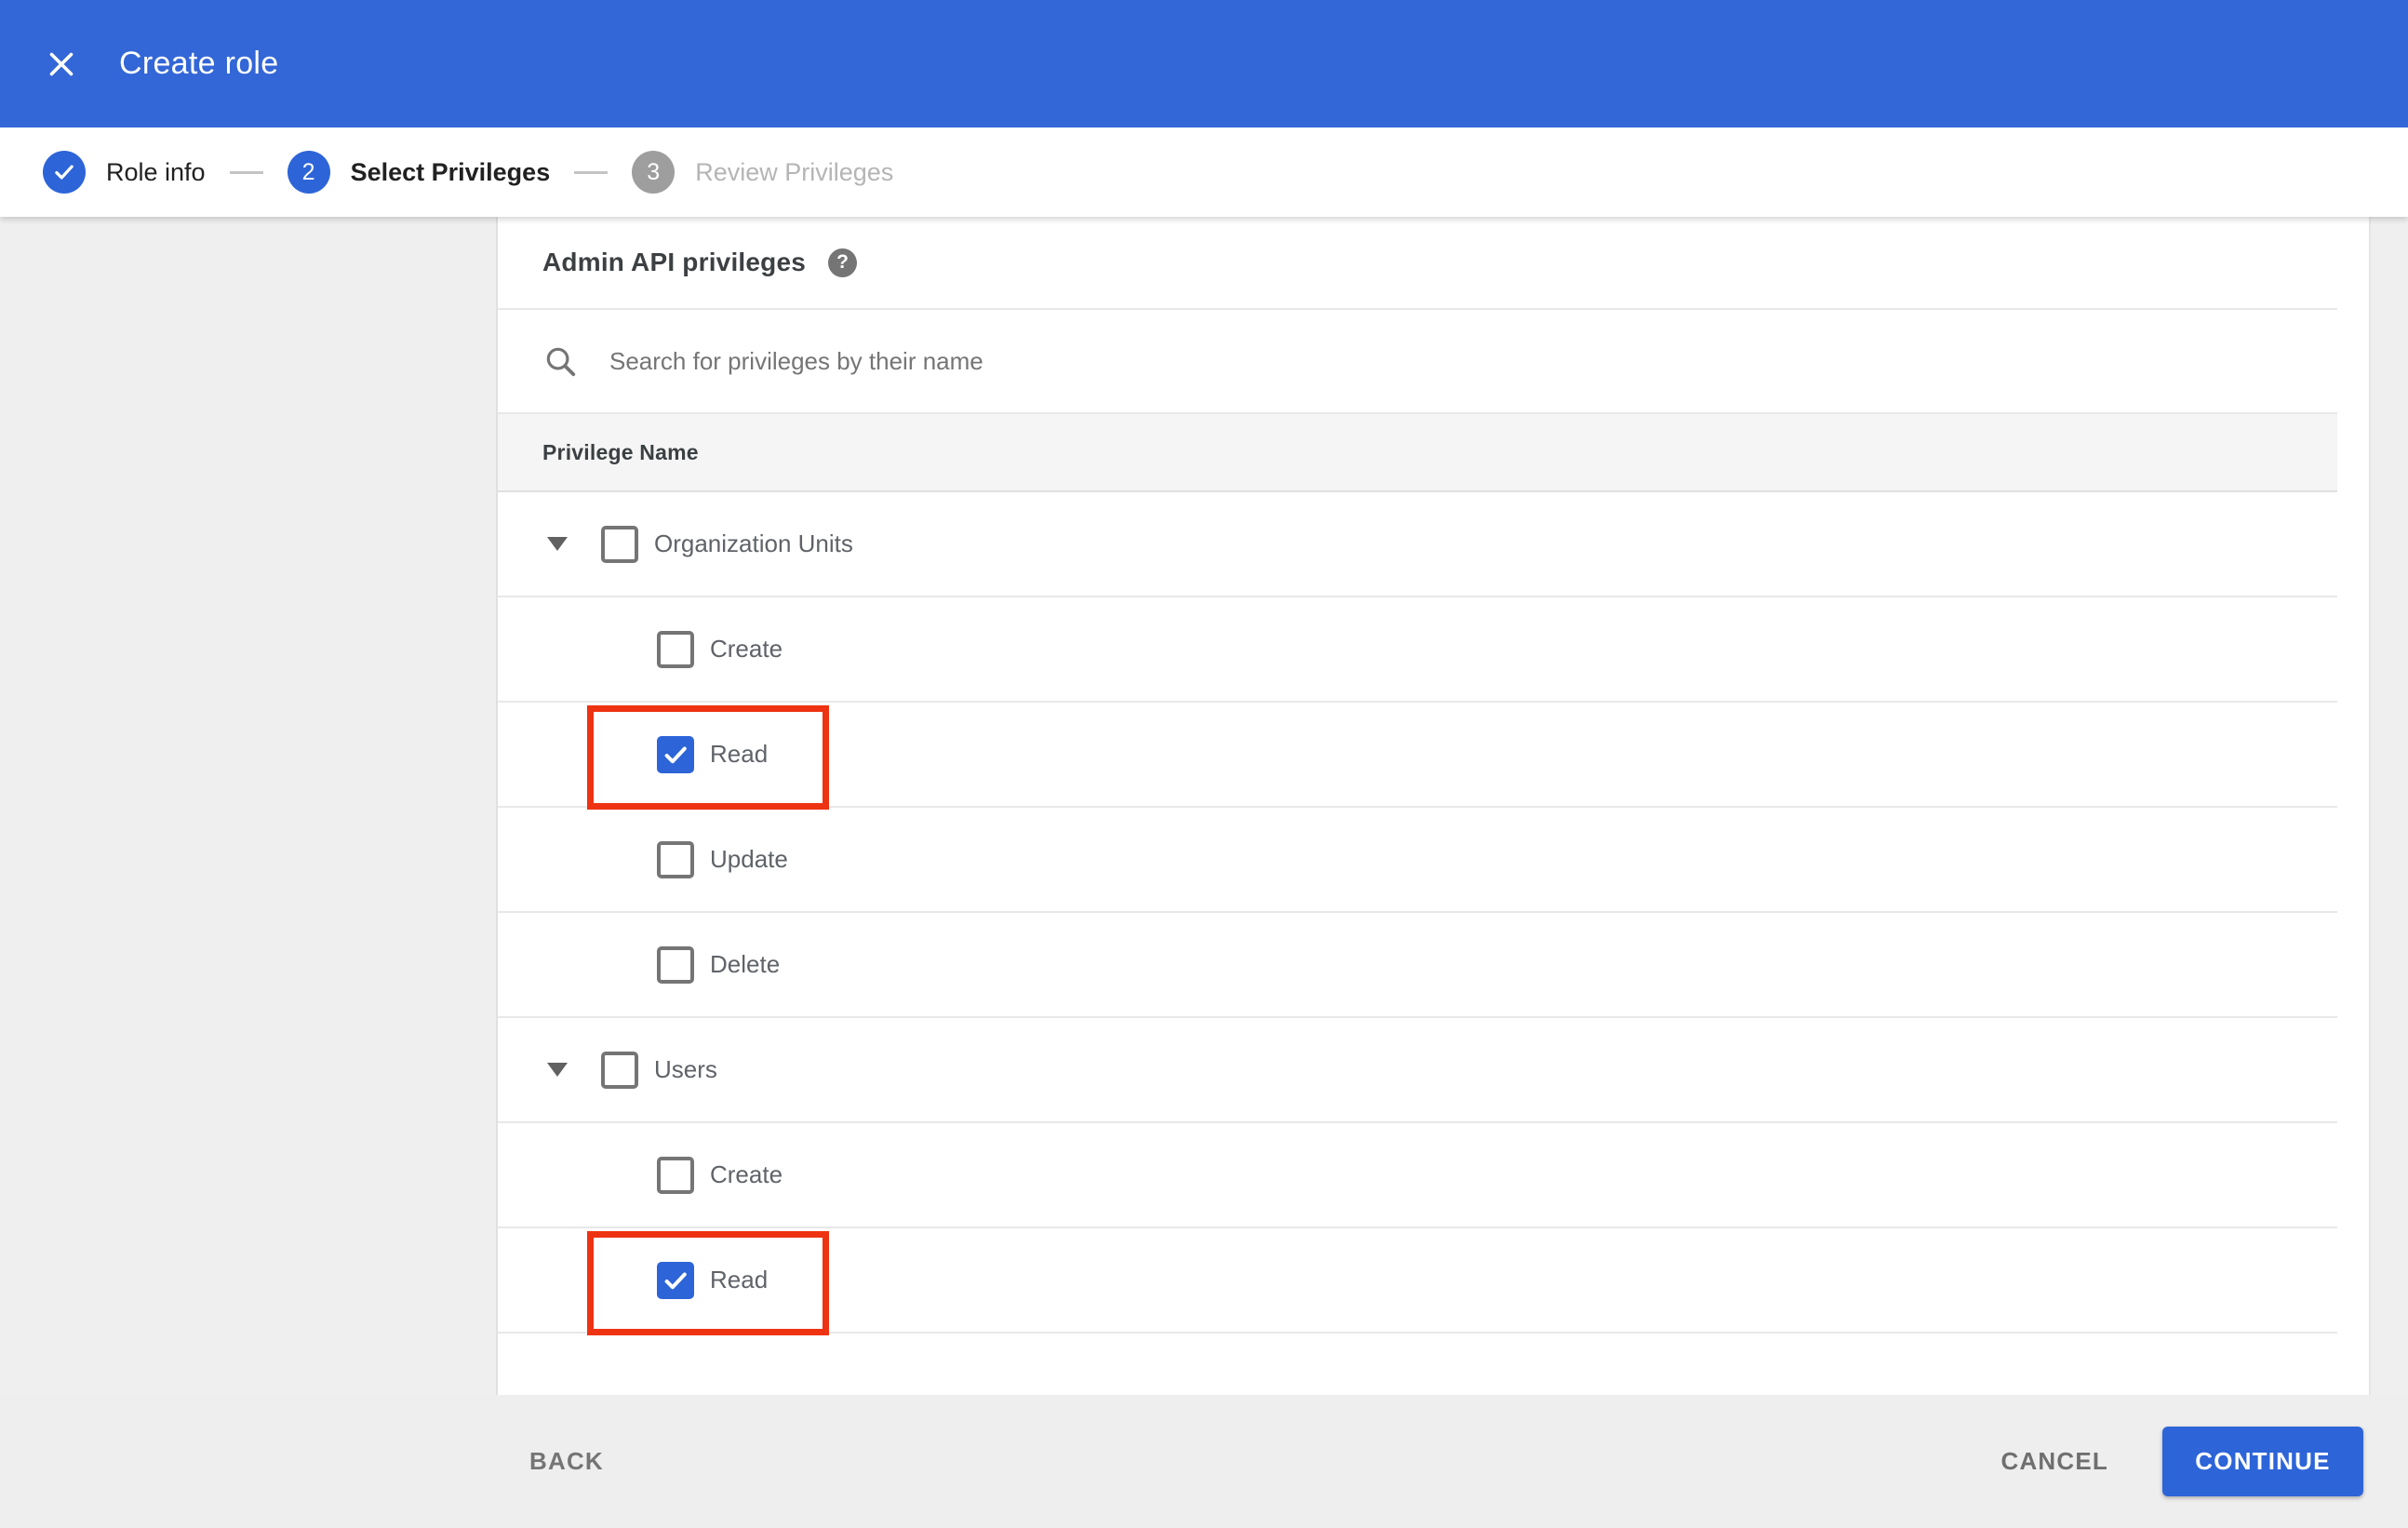 Image resolution: width=2408 pixels, height=1528 pixels. What do you see at coordinates (1418, 453) in the screenshot?
I see `table-column-header: Privilege Name` at bounding box center [1418, 453].